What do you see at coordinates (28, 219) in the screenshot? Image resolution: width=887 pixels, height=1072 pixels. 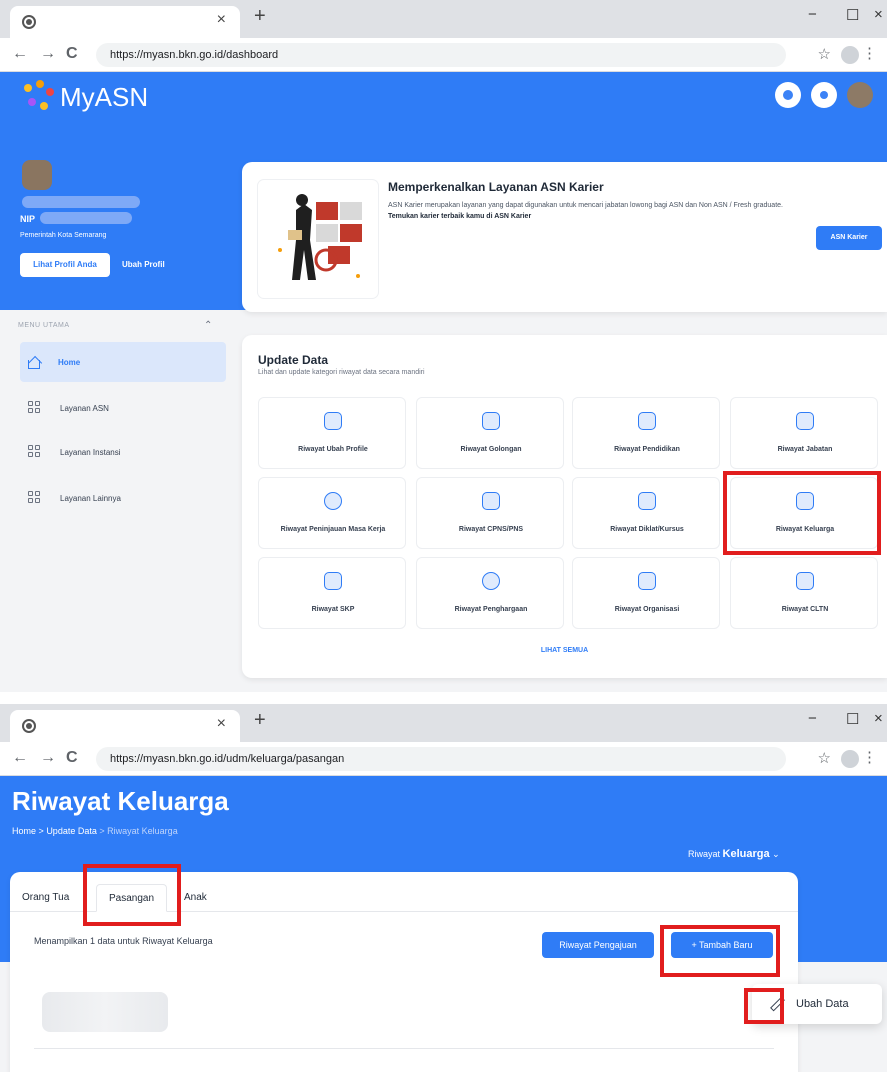 I see `nip-label: NIP` at bounding box center [28, 219].